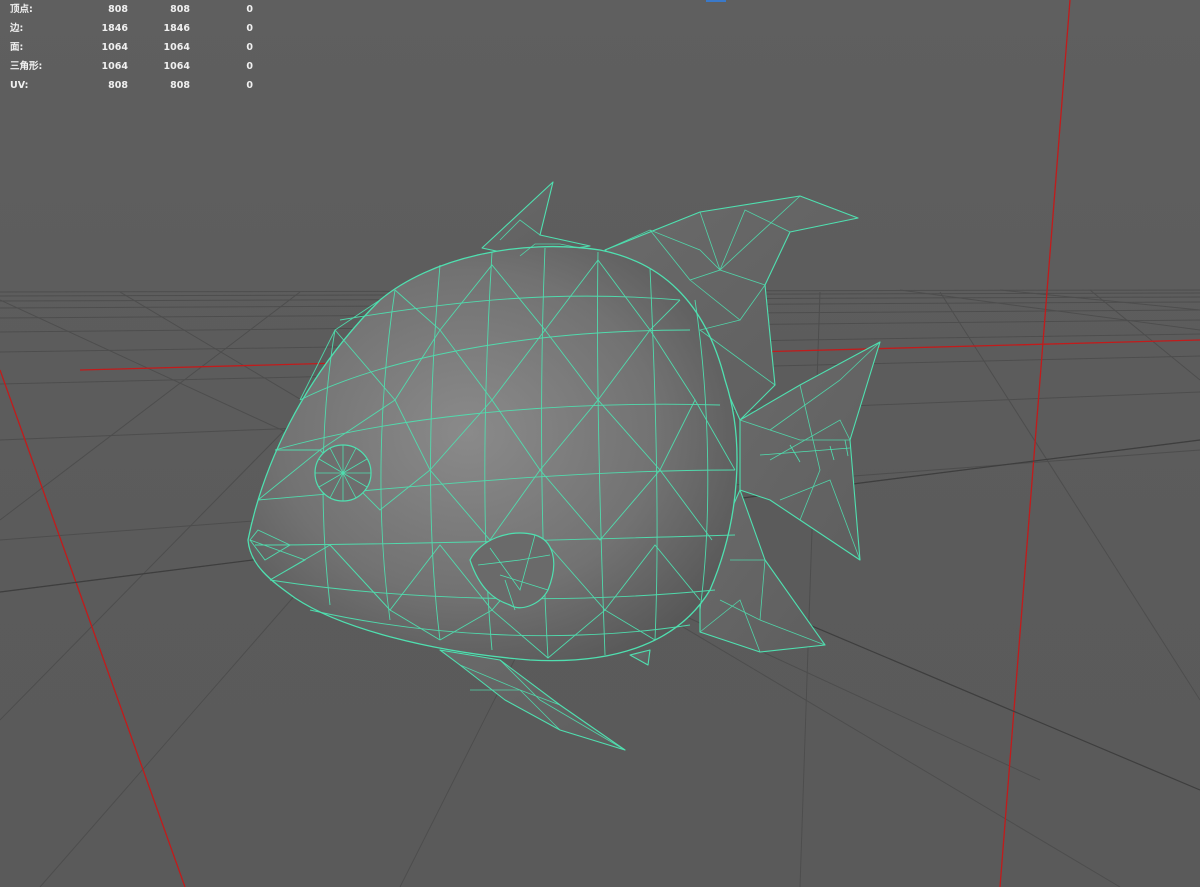 The height and width of the screenshot is (887, 1200). What do you see at coordinates (131, 66) in the screenshot?
I see `hud-row-triangles: 三角形: 1064 1064 0` at bounding box center [131, 66].